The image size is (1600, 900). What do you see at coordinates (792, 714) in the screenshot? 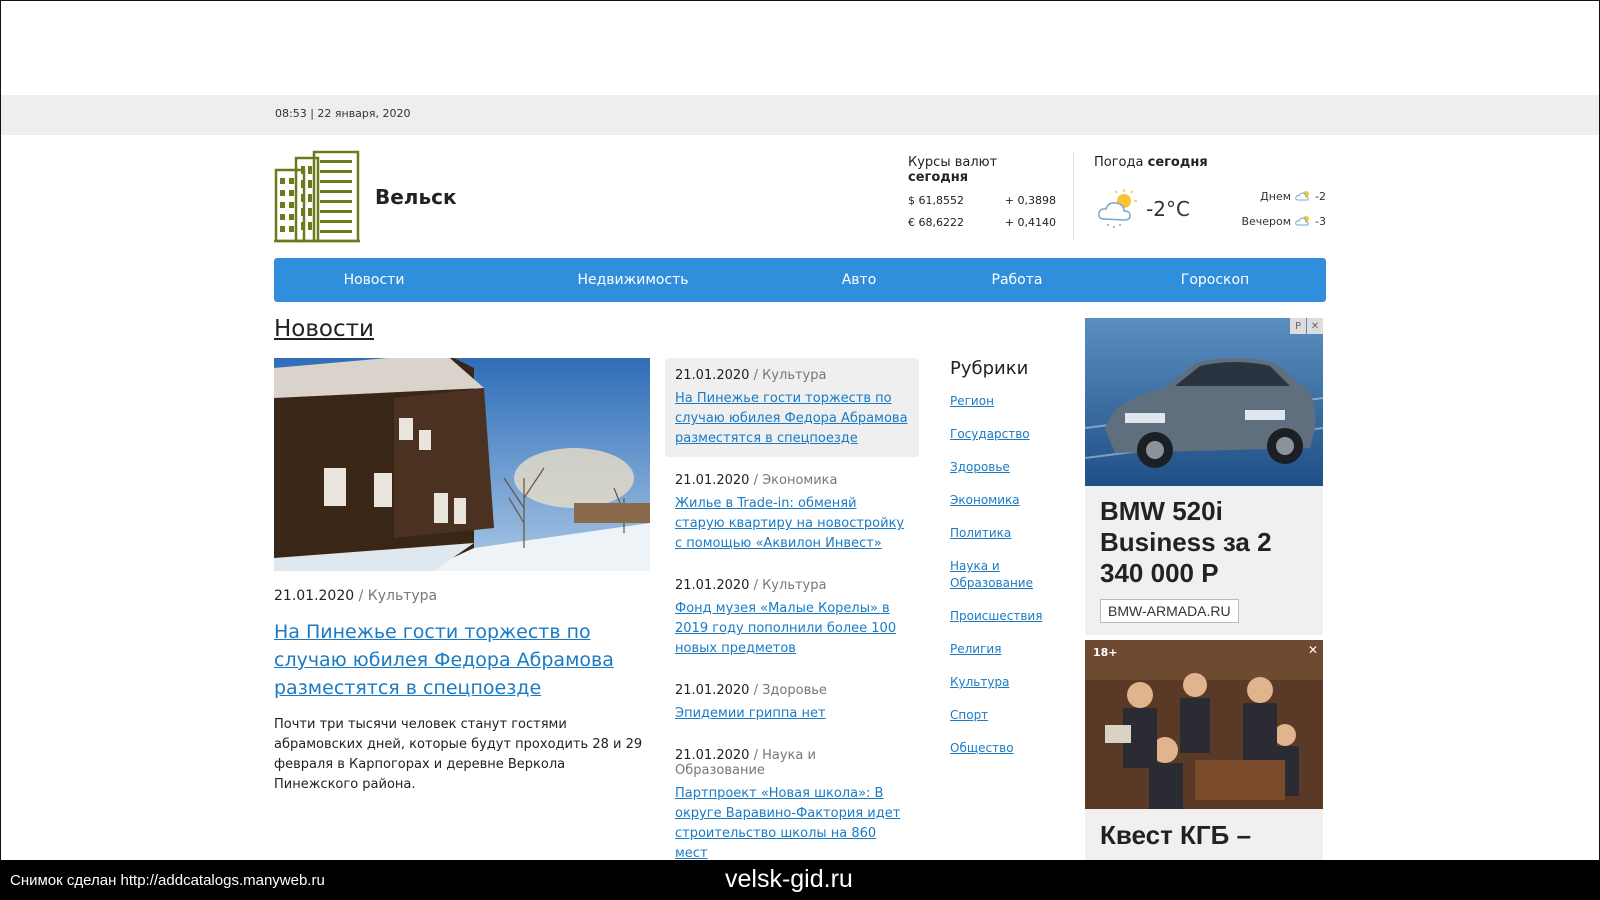
I see `news-title-link: Эпидемии гриппа нет` at bounding box center [792, 714].